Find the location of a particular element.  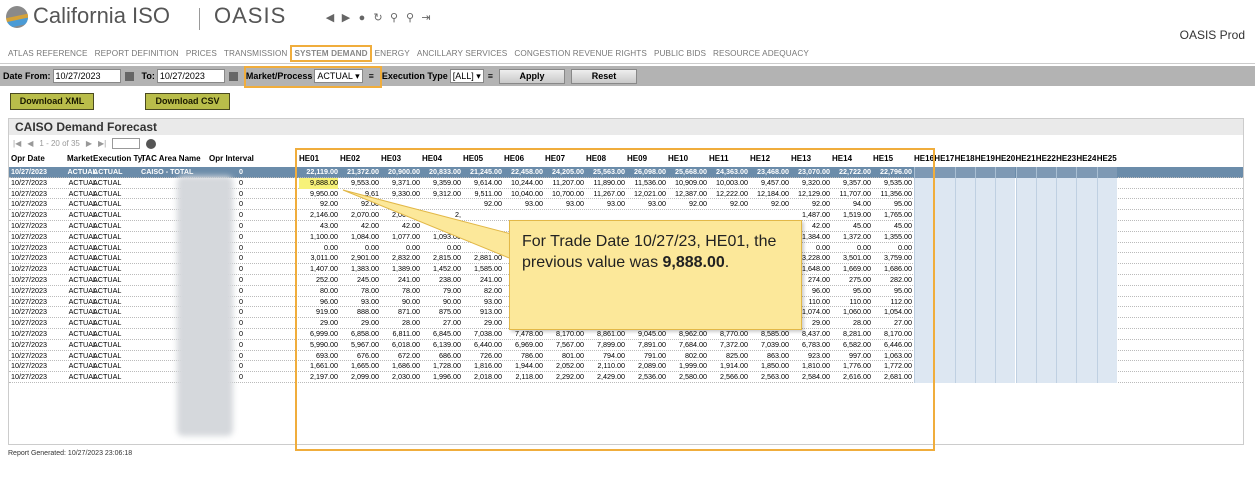

column-header: TAC Area Name is located at coordinates (172, 158).